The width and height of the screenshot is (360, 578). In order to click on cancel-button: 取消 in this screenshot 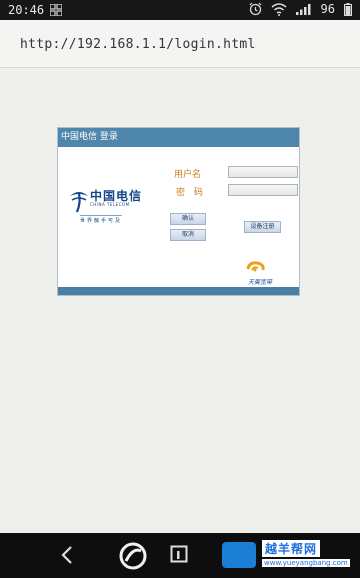, I will do `click(188, 235)`.